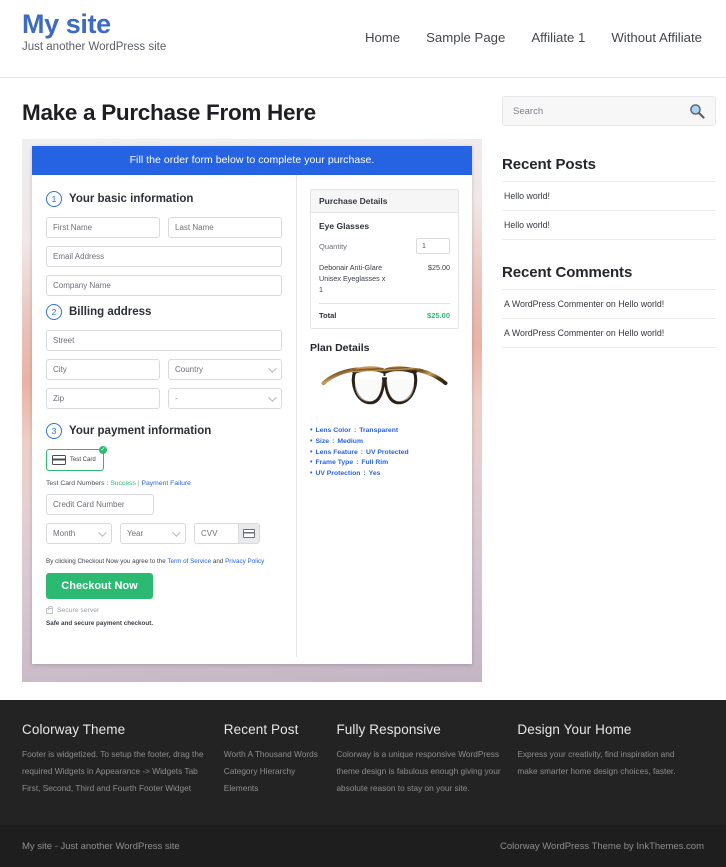 The image size is (726, 867). What do you see at coordinates (248, 533) in the screenshot?
I see `cvv-card-icon` at bounding box center [248, 533].